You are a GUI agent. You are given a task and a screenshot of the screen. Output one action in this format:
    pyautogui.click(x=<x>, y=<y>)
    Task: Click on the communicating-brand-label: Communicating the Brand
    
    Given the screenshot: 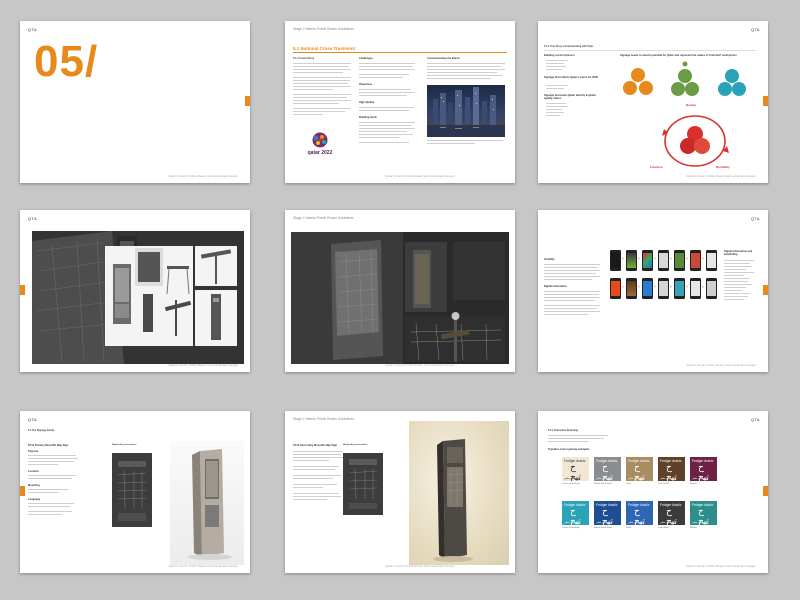 What is the action you would take?
    pyautogui.click(x=443, y=58)
    